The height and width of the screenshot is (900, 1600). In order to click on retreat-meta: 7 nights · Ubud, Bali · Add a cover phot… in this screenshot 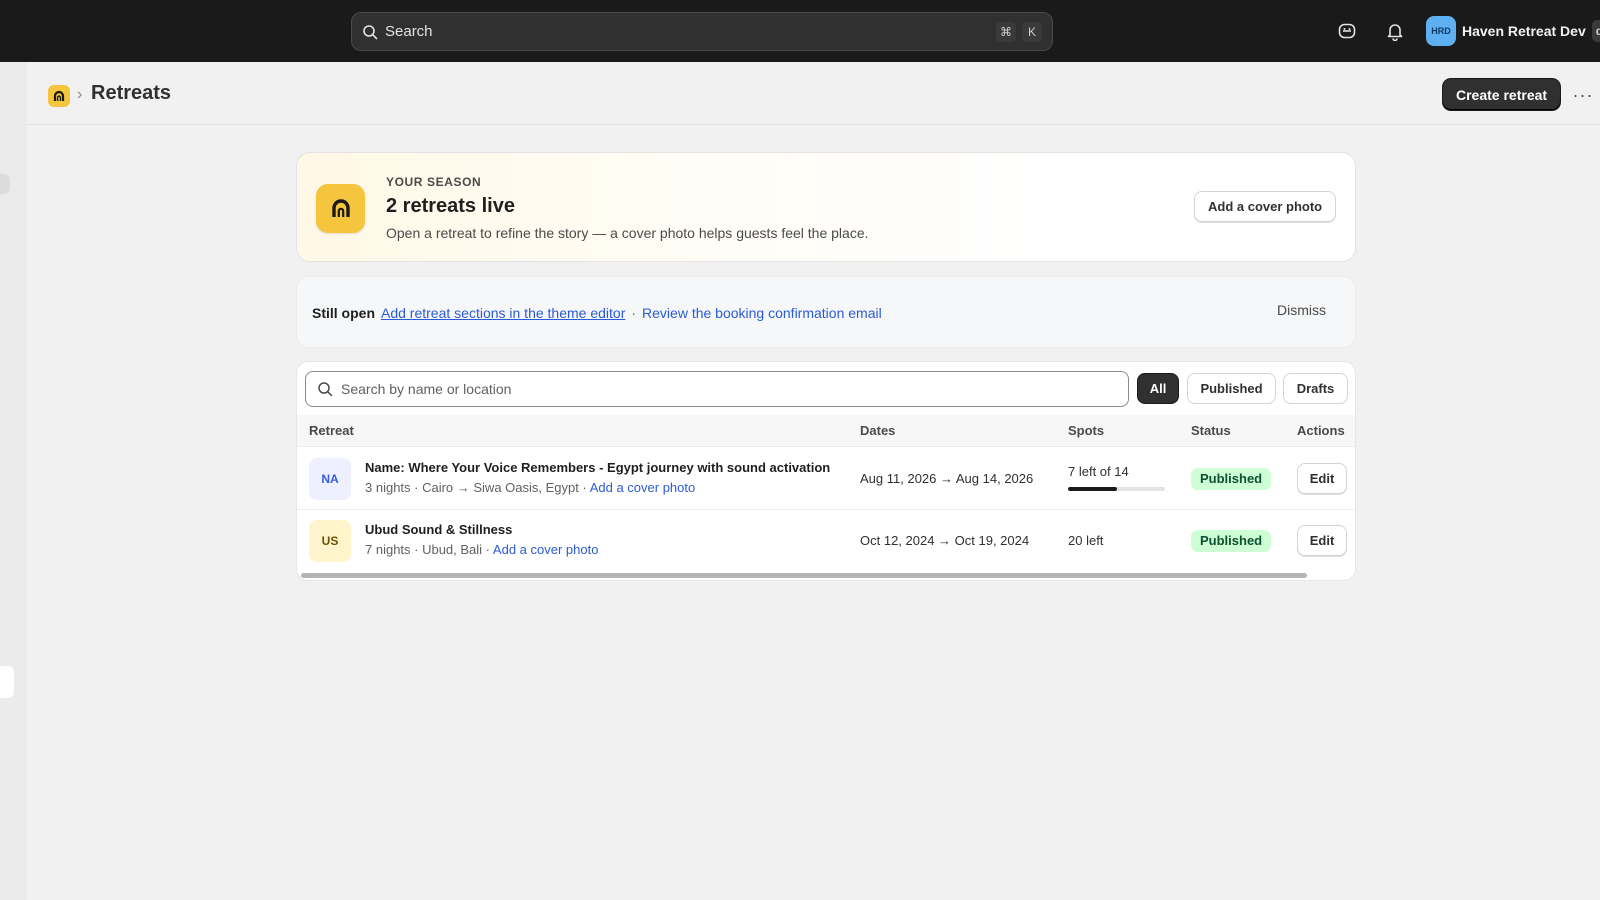, I will do `click(481, 549)`.